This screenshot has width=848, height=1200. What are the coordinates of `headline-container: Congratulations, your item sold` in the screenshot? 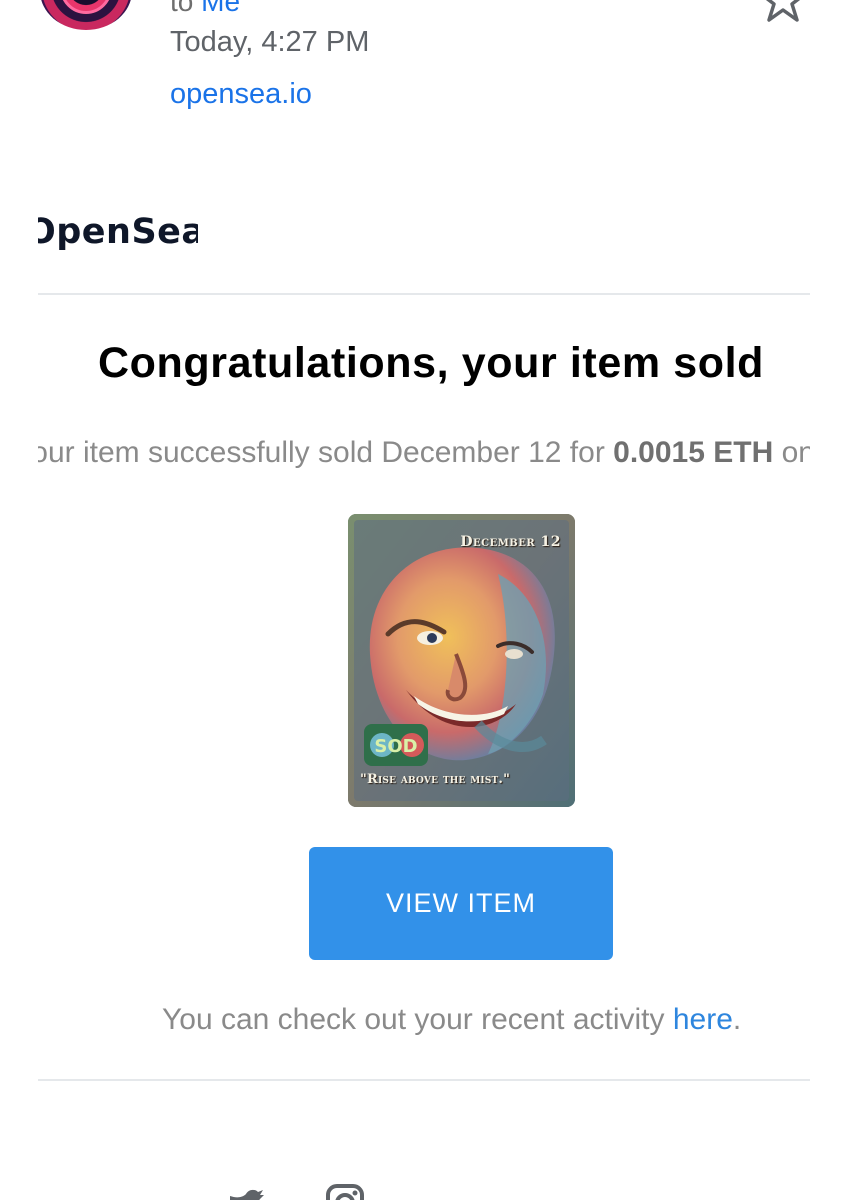 It's located at (424, 365).